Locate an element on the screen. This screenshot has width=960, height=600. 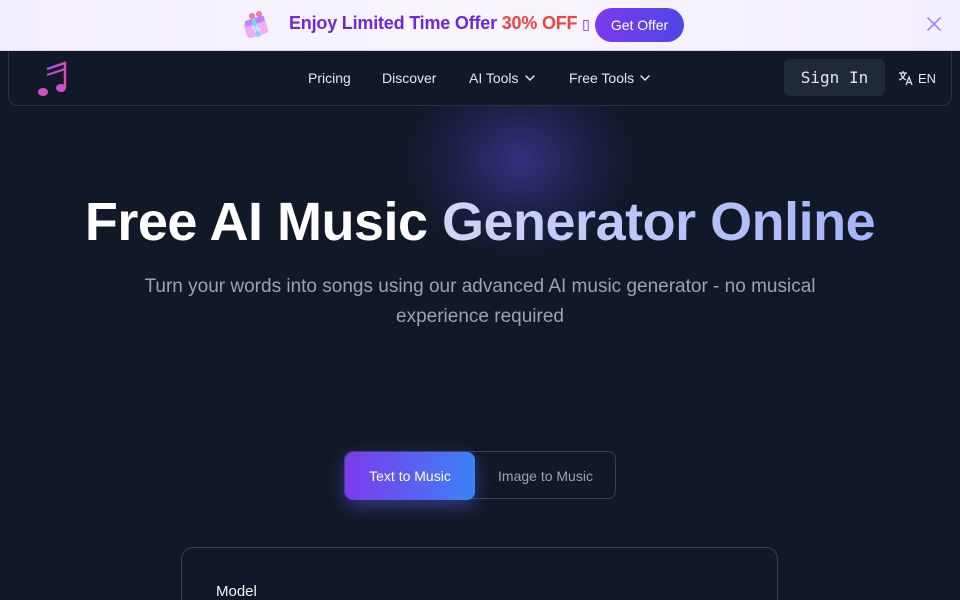
nav-ai-tools: AI Tools is located at coordinates (502, 78).